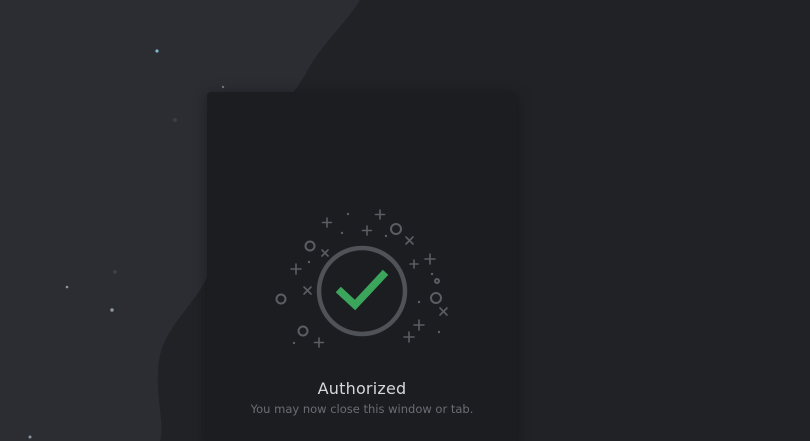 This screenshot has height=441, width=810. I want to click on status-message: You may now close this window or tab., so click(362, 409).